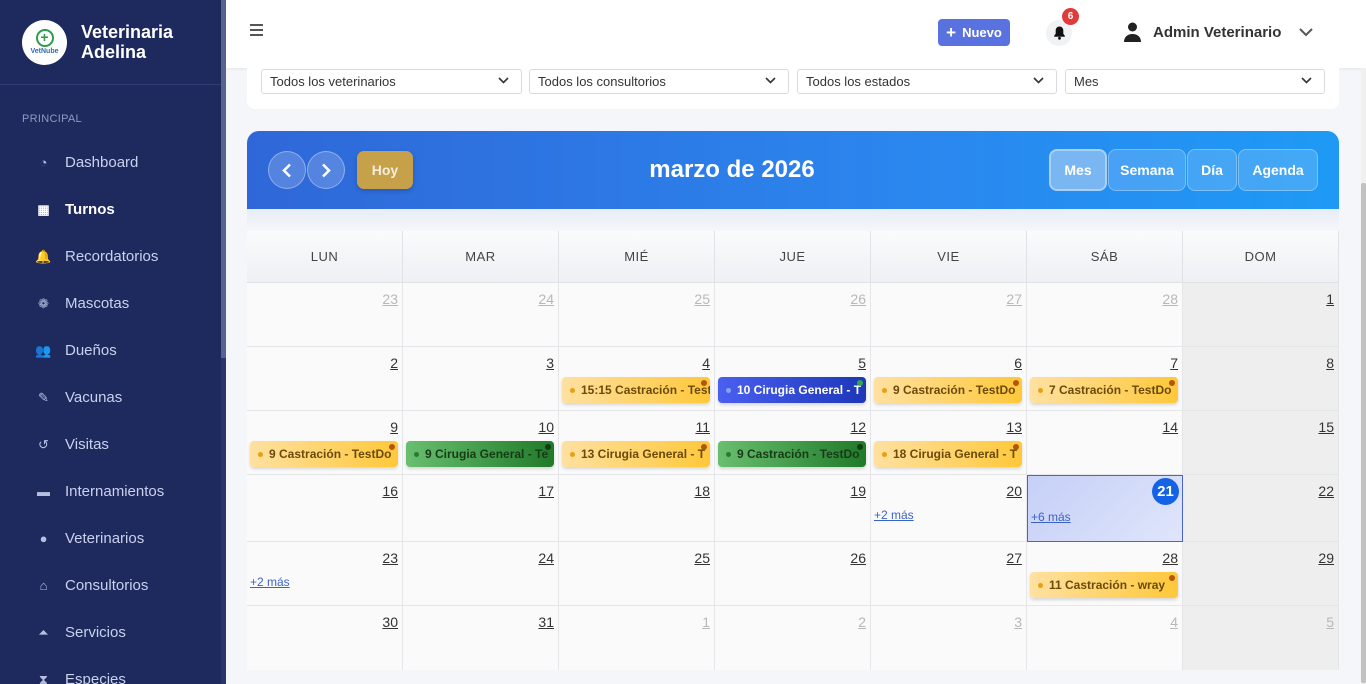 This screenshot has height=684, width=1366. Describe the element at coordinates (1261, 379) in the screenshot. I see `day-cell: 8` at that location.